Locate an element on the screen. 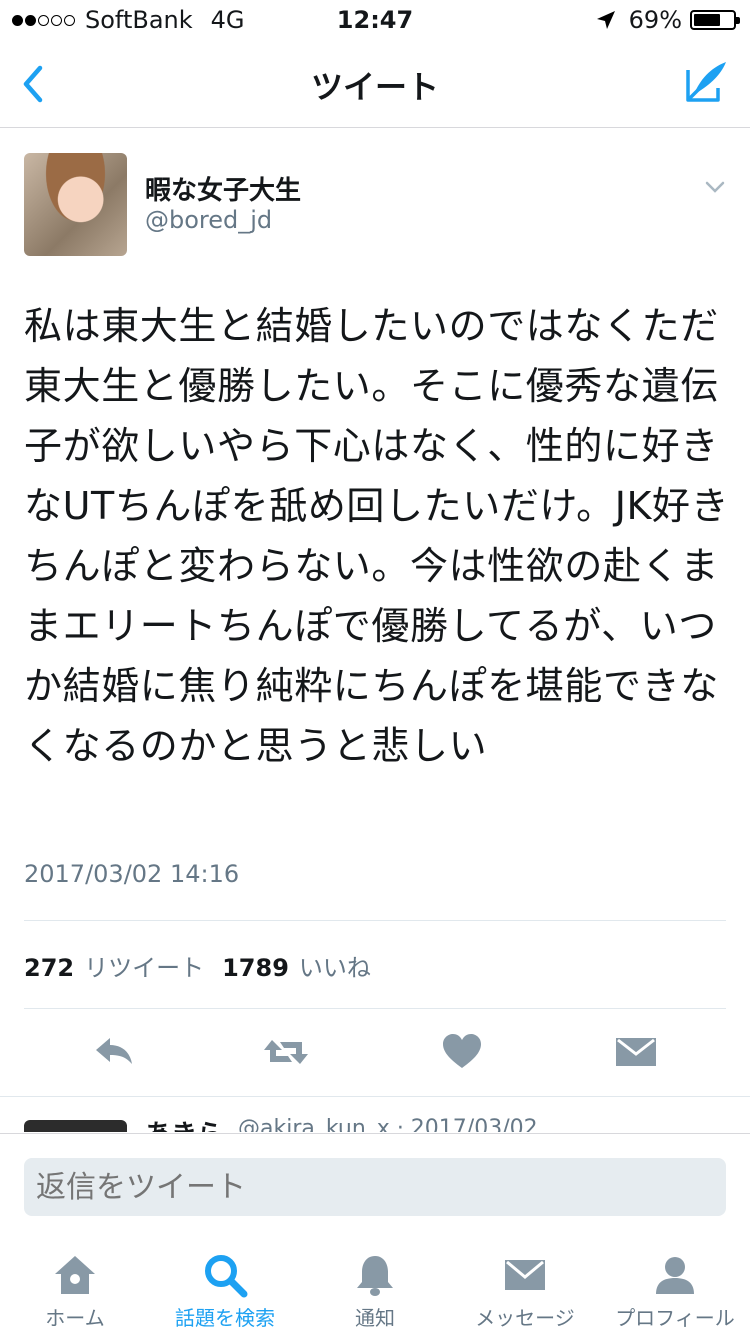 The image size is (750, 1334). status-bar: SoftBank 4G 12:47 69% is located at coordinates (375, 20).